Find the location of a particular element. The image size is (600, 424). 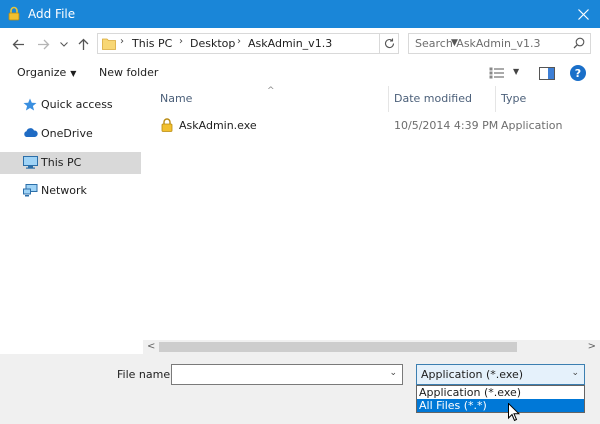

file-type-dropdown-list: Application (*.exe) All Files (*.*) is located at coordinates (500, 399).